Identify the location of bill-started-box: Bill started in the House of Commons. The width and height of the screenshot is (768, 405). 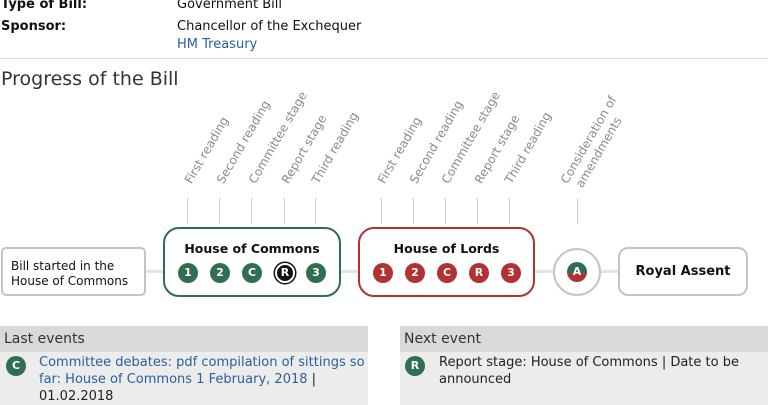
(73, 271).